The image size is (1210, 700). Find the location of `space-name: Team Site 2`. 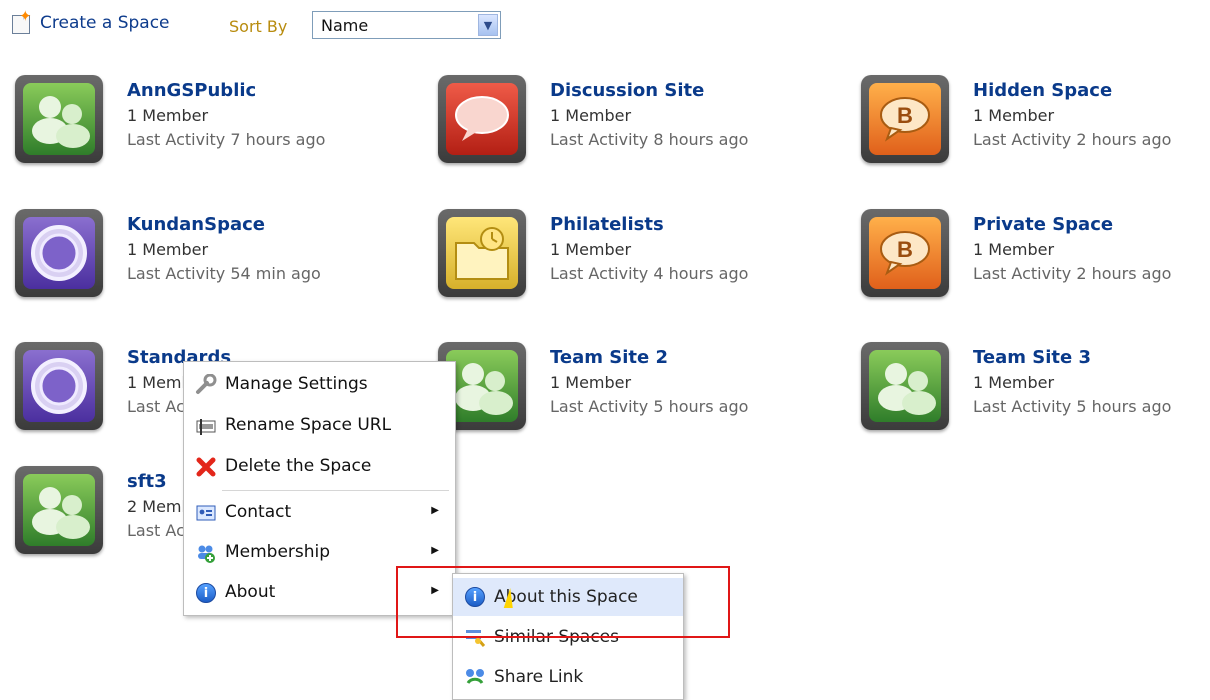

space-name: Team Site 2 is located at coordinates (609, 357).